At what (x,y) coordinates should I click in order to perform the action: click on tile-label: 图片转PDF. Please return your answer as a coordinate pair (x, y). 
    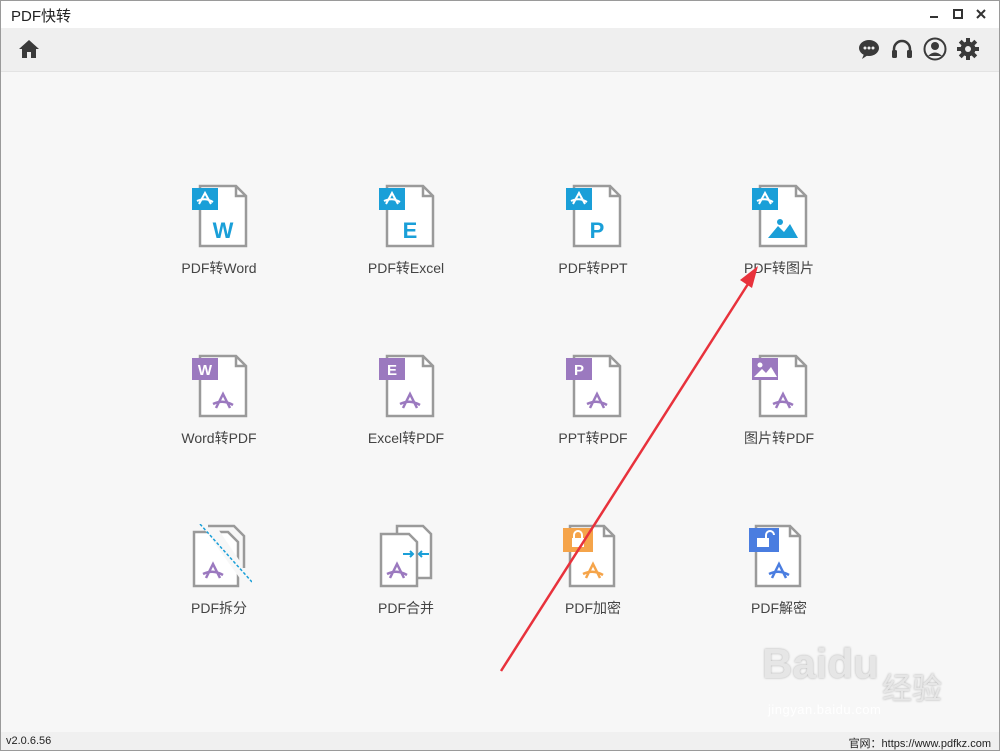
    Looking at the image, I should click on (779, 438).